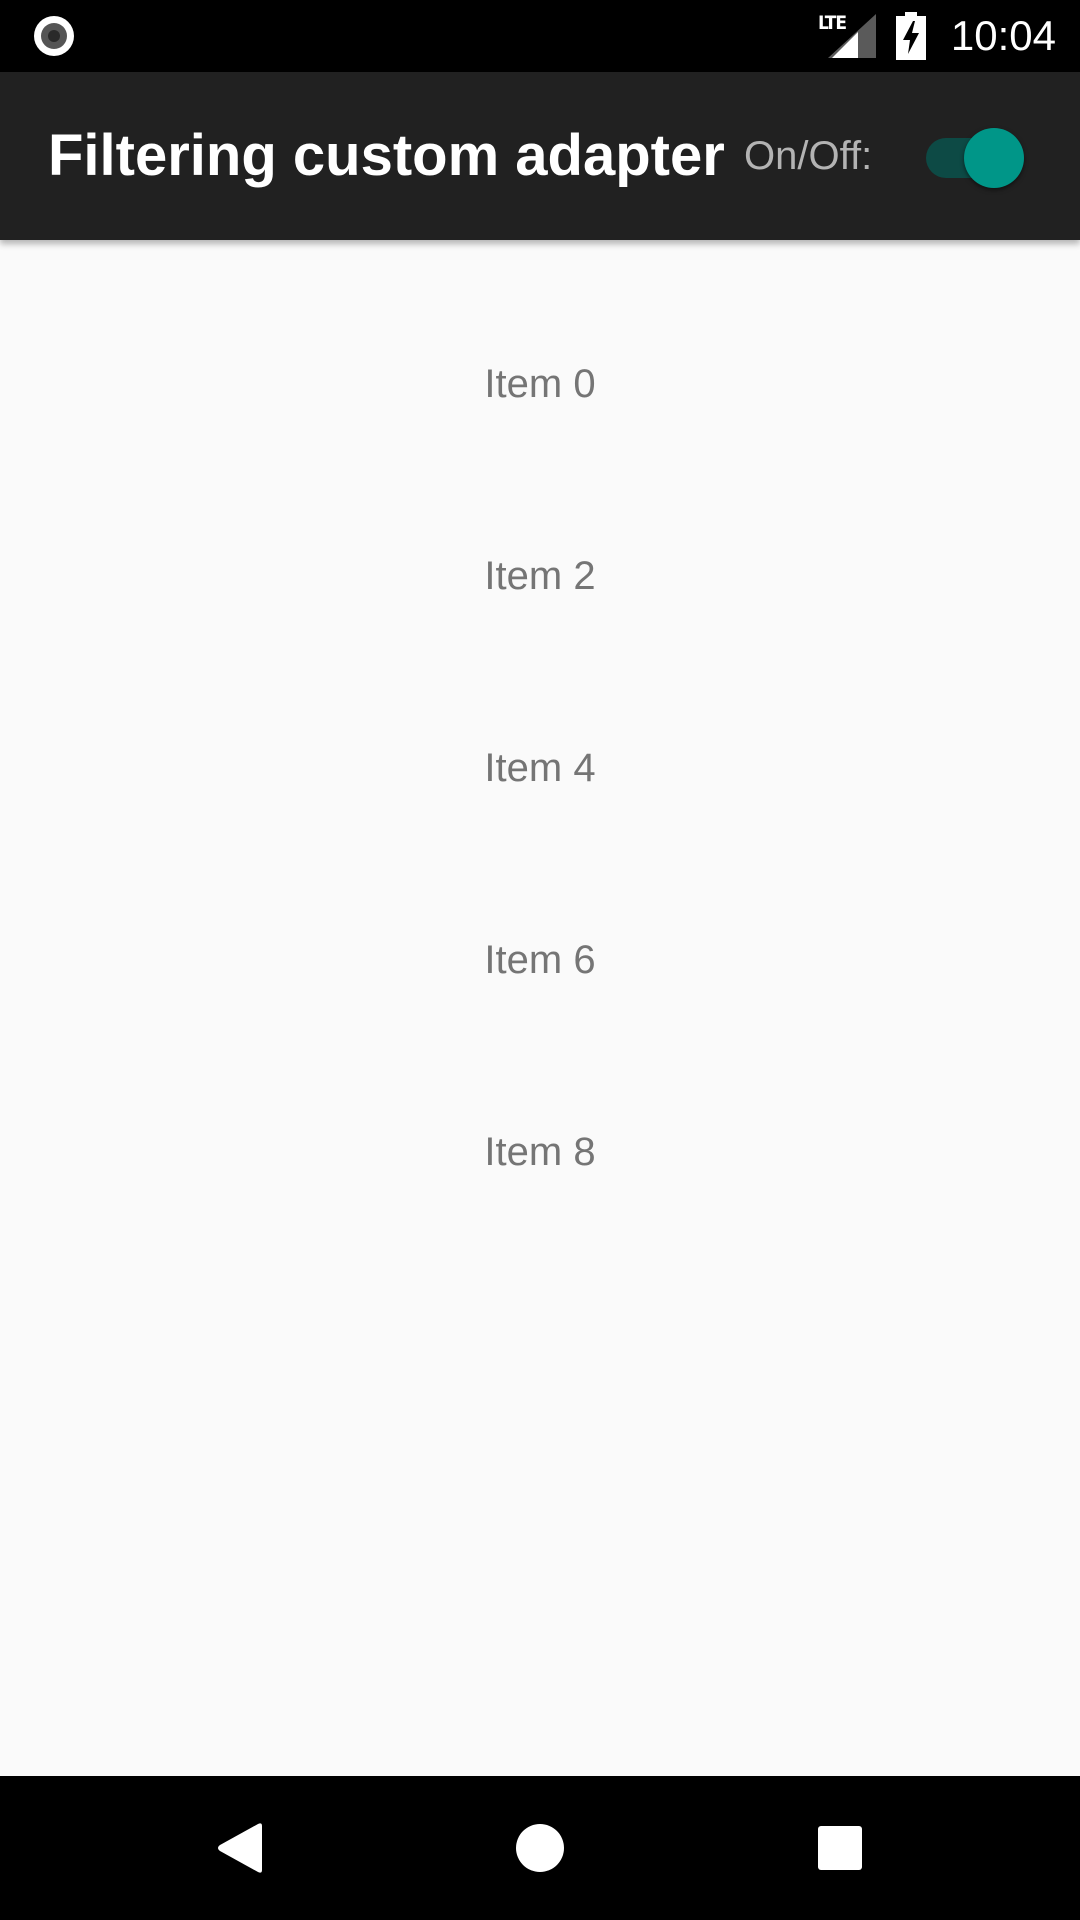 Image resolution: width=1080 pixels, height=1920 pixels. What do you see at coordinates (540, 36) in the screenshot?
I see `status-bar: LTE 10:04` at bounding box center [540, 36].